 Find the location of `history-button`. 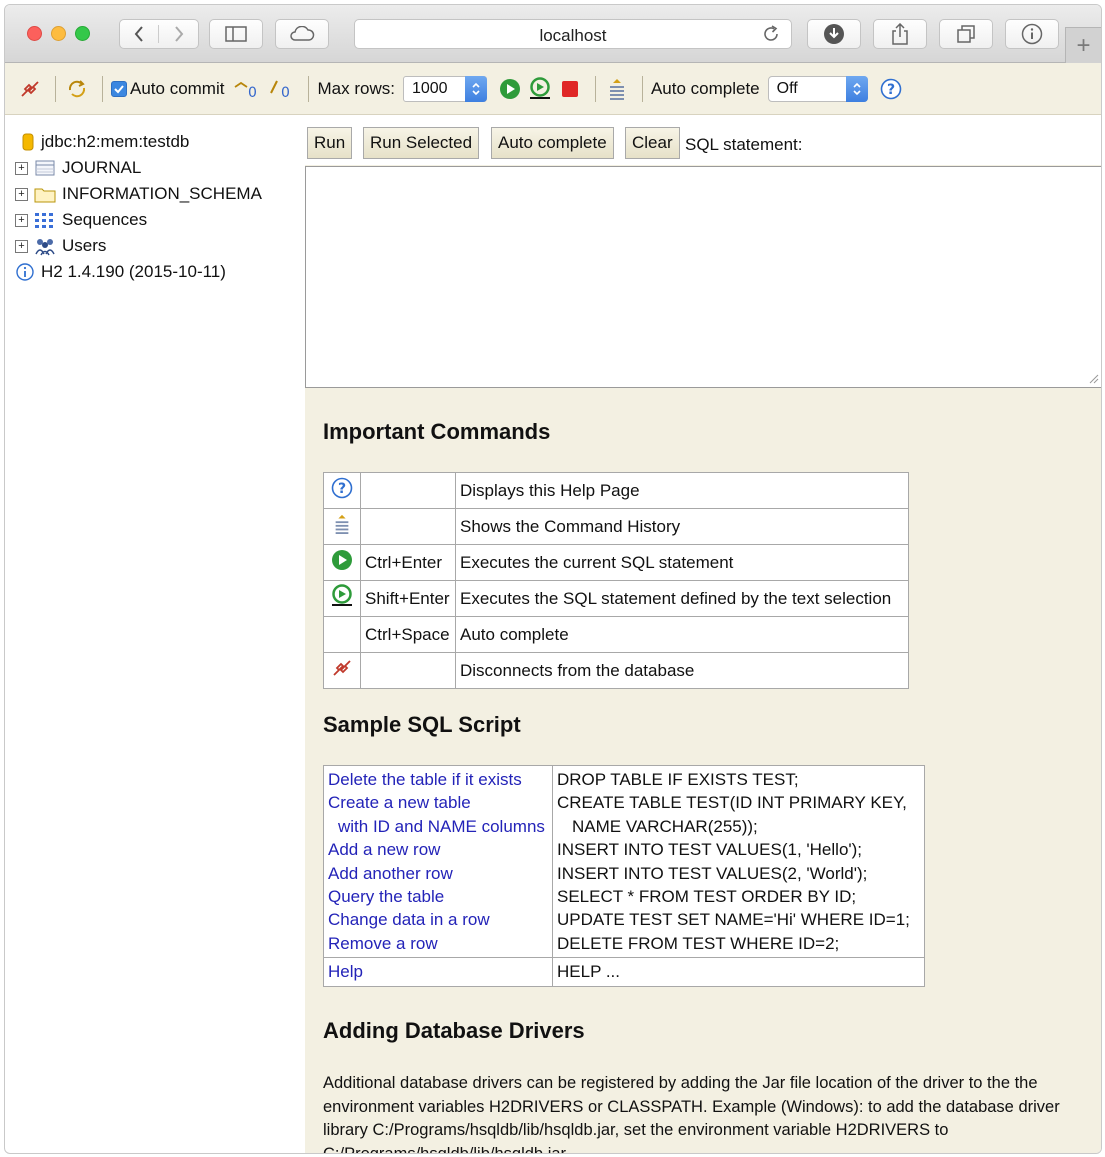

history-button is located at coordinates (617, 89).